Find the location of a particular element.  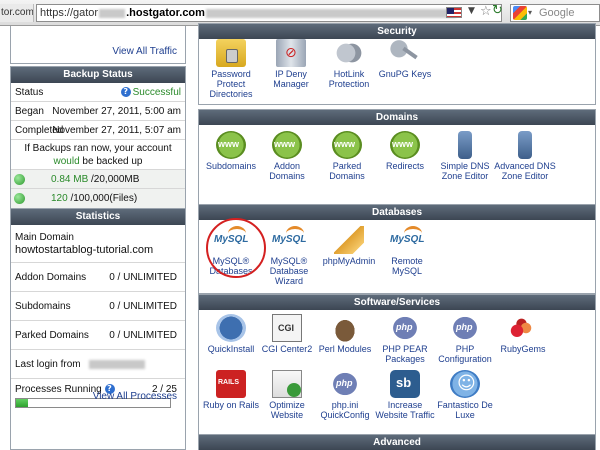

redacted-text is located at coordinates (330, 13).